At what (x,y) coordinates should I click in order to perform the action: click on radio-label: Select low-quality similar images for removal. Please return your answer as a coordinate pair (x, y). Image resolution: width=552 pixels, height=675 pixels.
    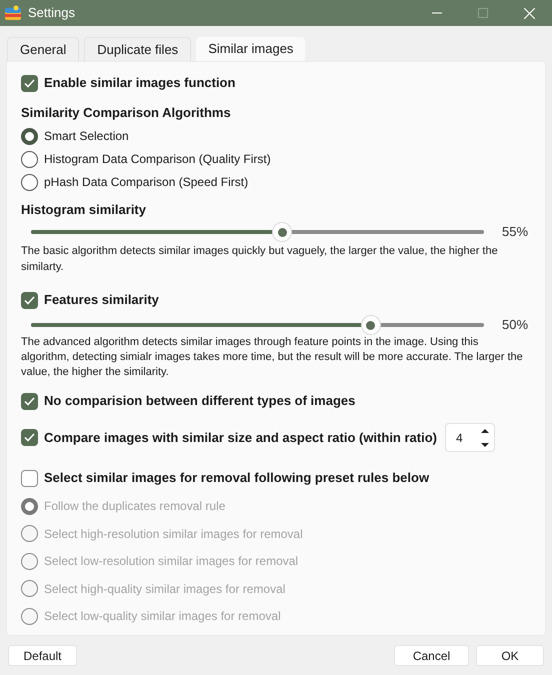
    Looking at the image, I should click on (162, 616).